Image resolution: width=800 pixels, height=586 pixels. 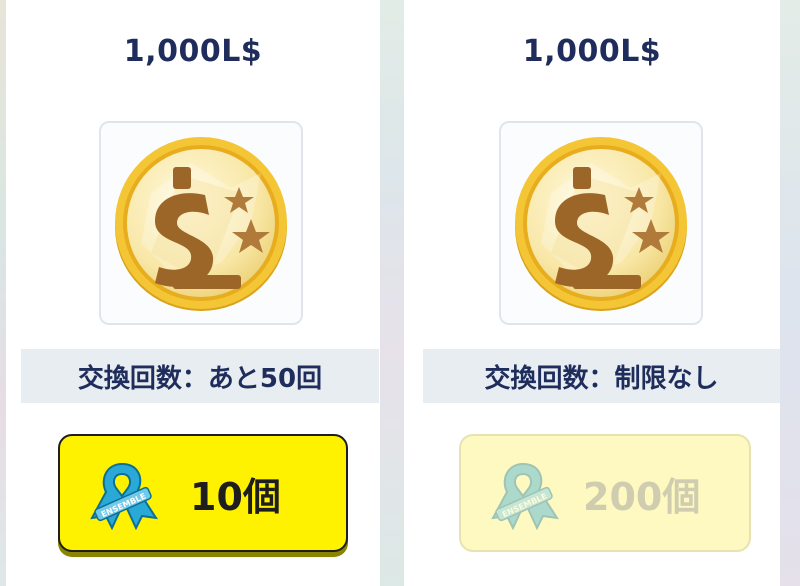 What do you see at coordinates (601, 376) in the screenshot?
I see `exchange-count-label: 交換回数：制限なし` at bounding box center [601, 376].